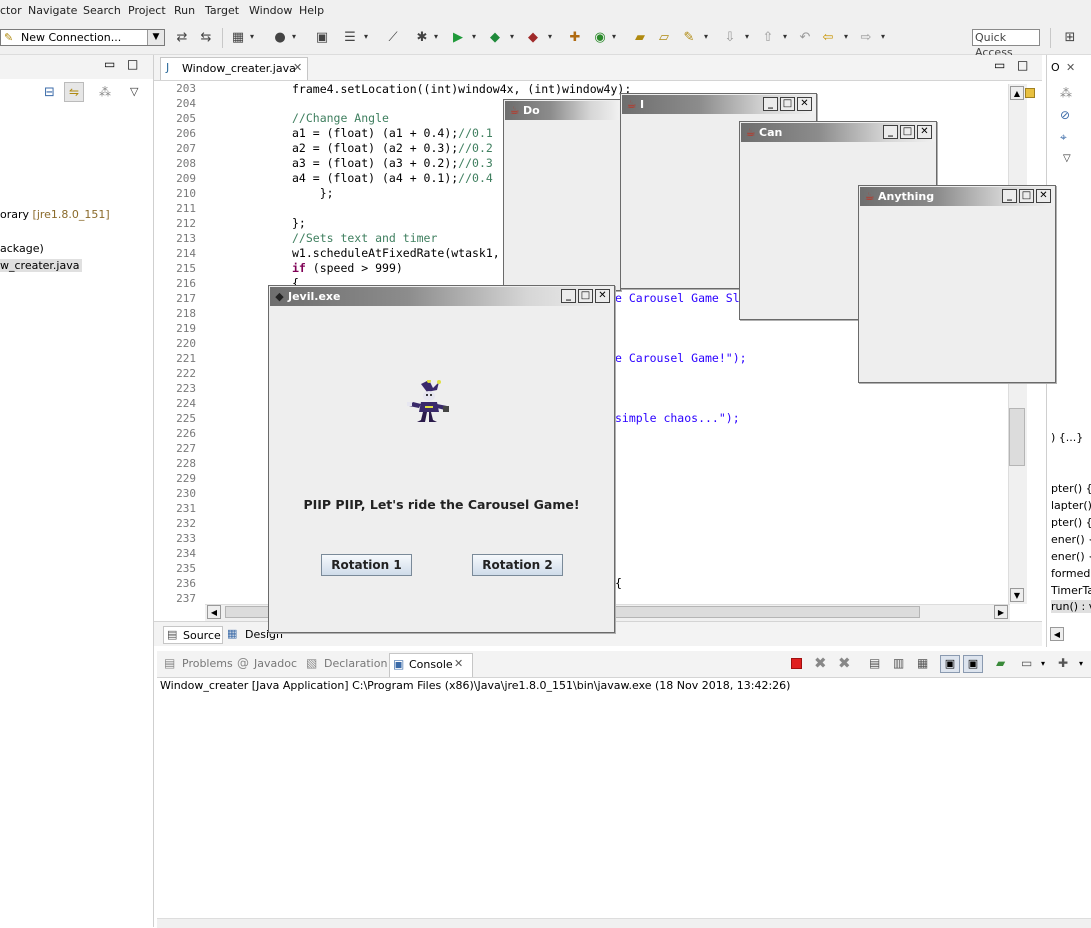  I want to click on window-anything: ☕ Anything _ □ ✕, so click(957, 284).